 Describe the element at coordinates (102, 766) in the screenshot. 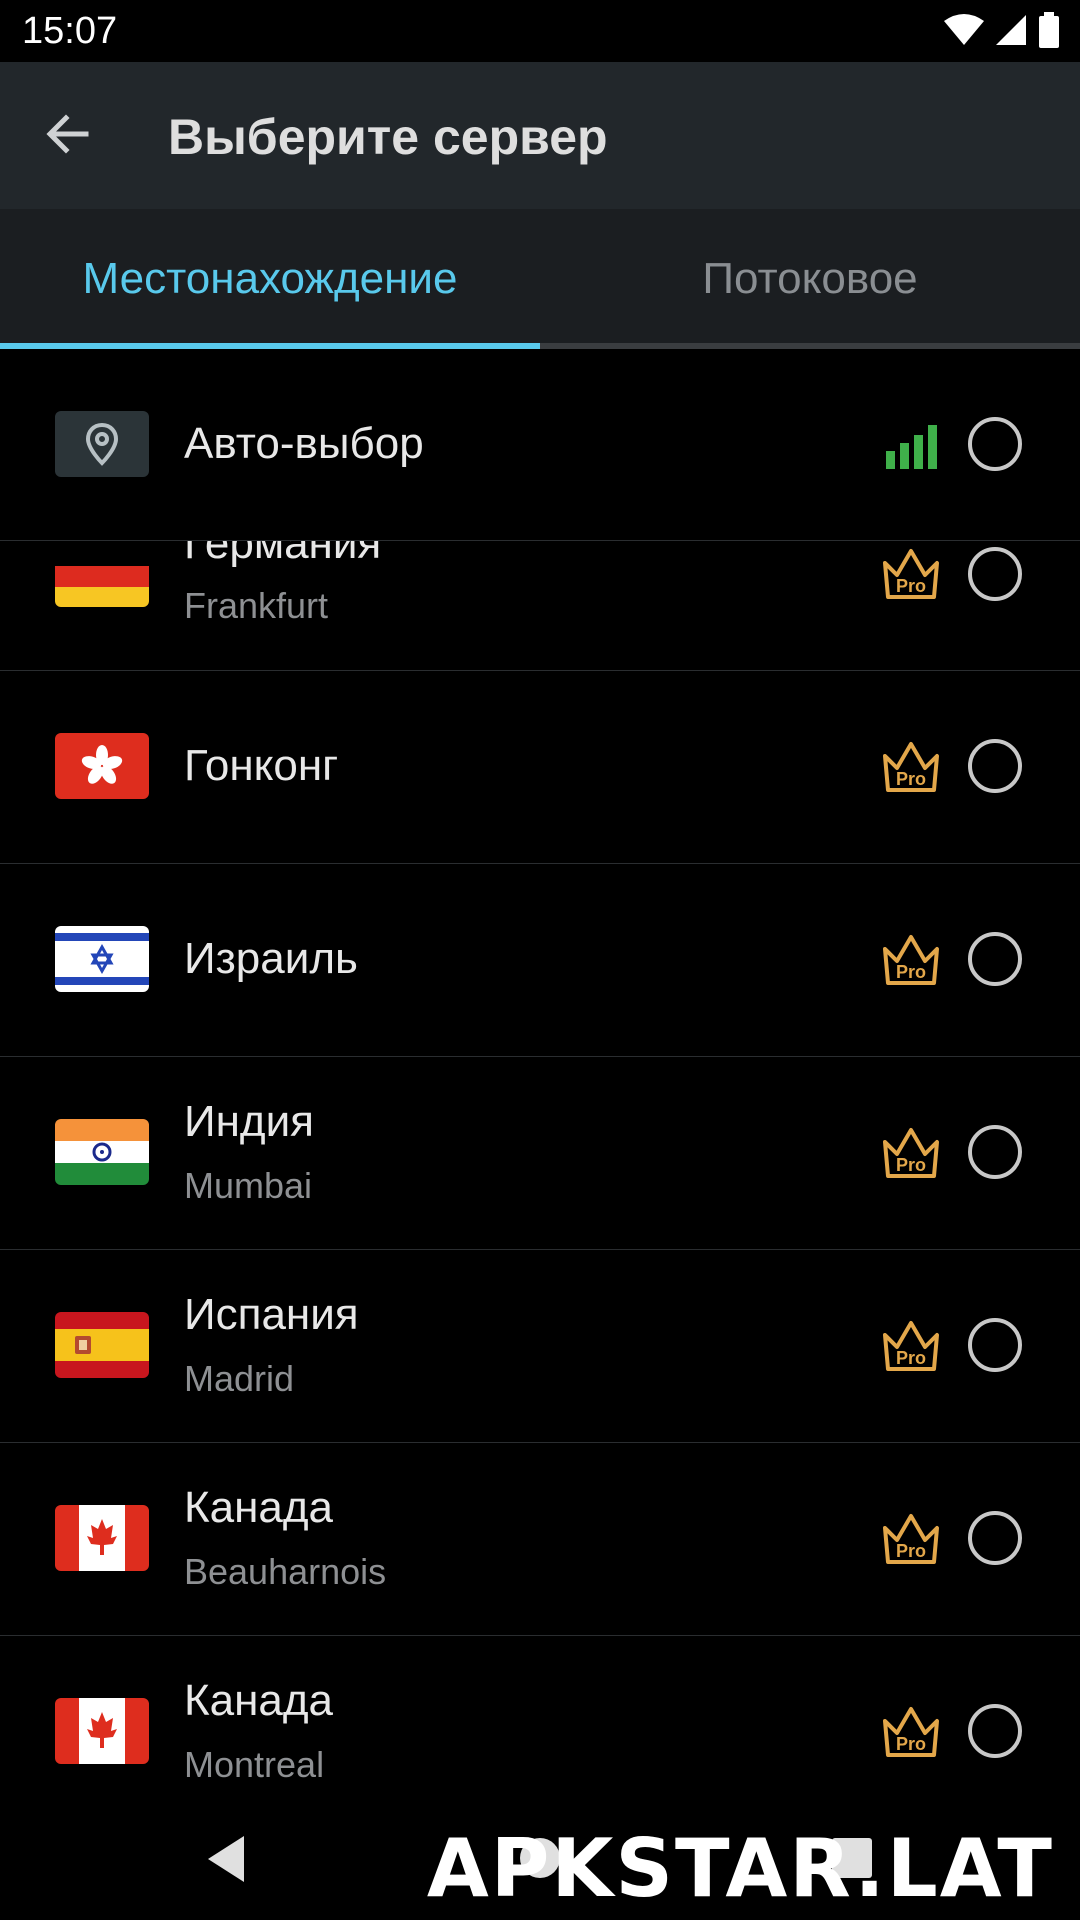

I see `hong-kong-flag` at that location.